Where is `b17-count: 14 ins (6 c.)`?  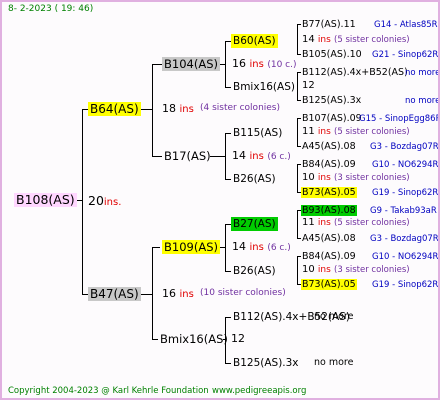 b17-count: 14 ins (6 c.) is located at coordinates (261, 155).